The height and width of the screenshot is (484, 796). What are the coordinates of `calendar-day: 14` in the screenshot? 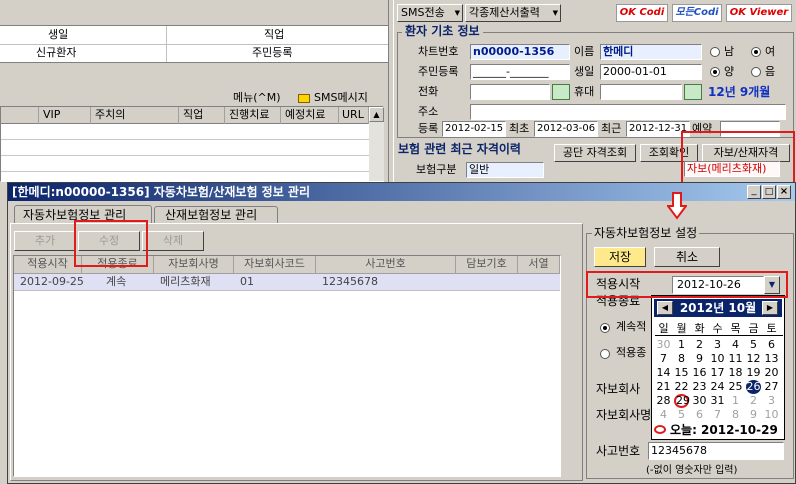 It's located at (663, 373).